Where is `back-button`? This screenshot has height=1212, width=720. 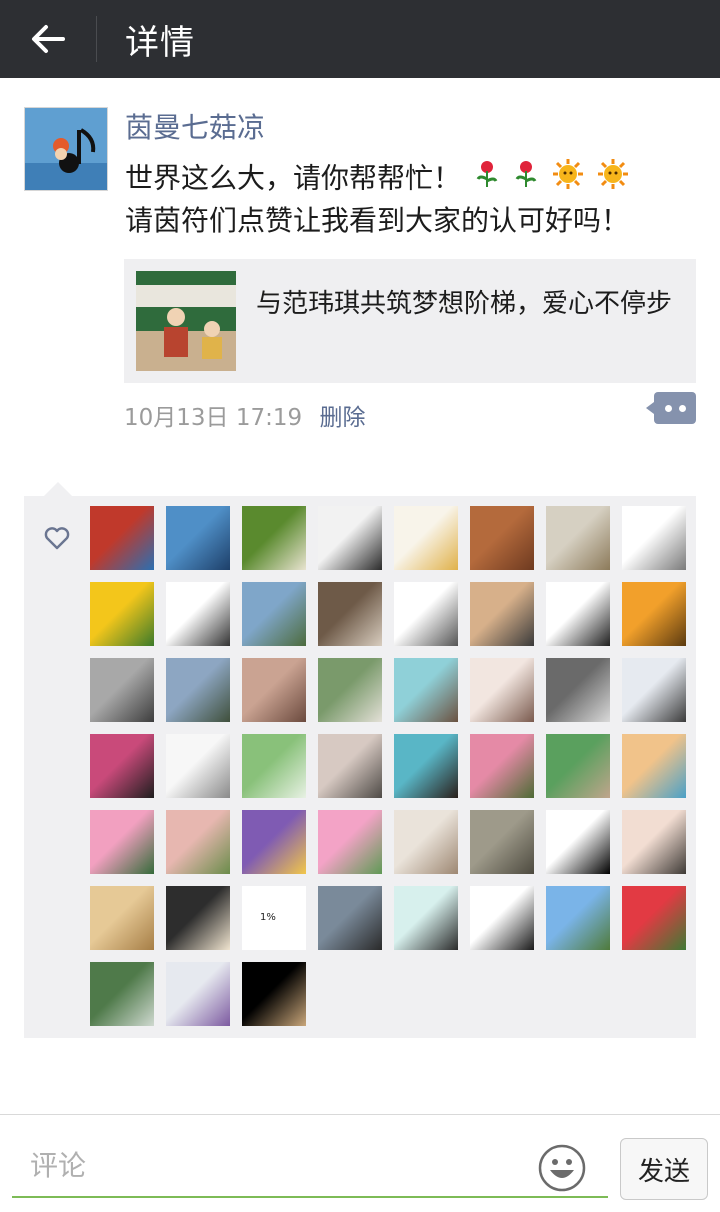
back-button is located at coordinates (48, 39).